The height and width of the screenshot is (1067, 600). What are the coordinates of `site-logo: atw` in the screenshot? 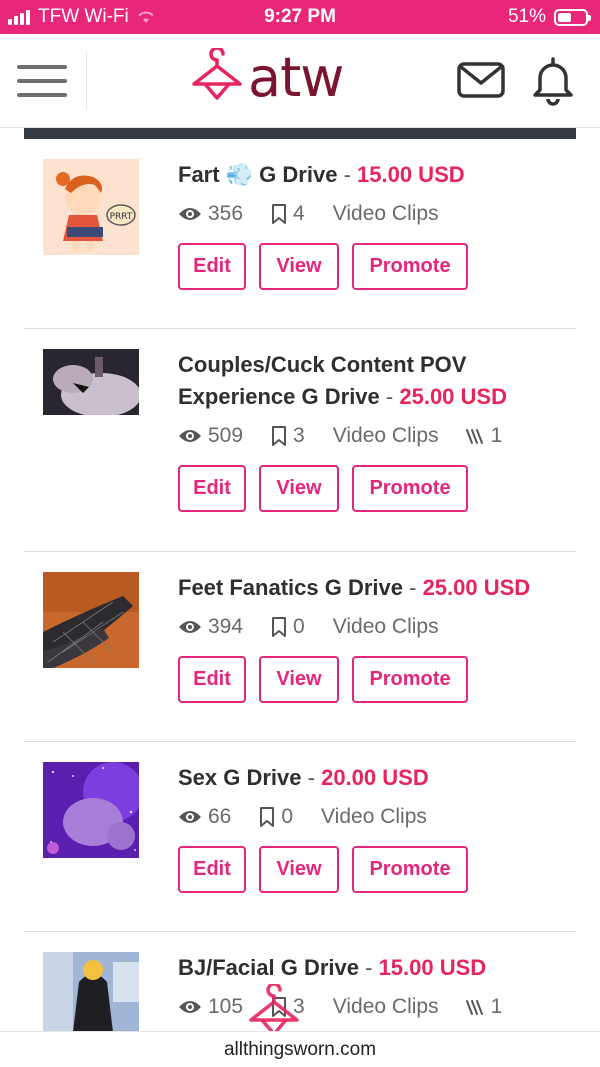 It's located at (267, 77).